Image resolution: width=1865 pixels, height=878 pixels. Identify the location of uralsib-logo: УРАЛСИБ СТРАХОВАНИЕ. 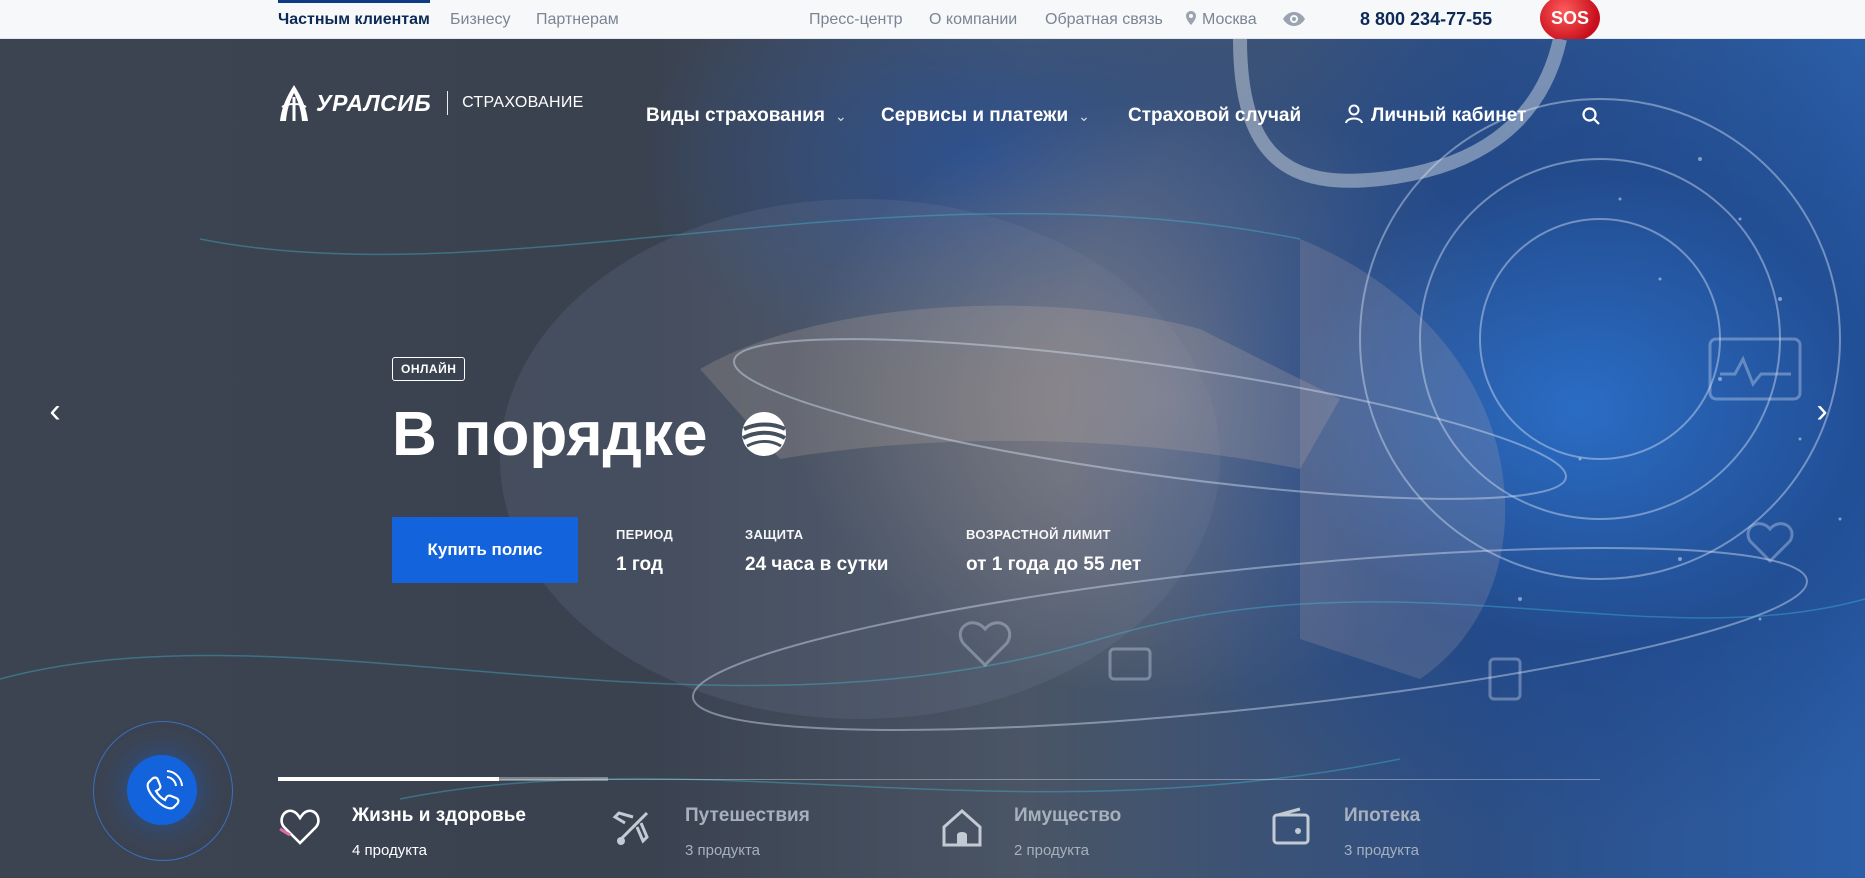
(431, 103).